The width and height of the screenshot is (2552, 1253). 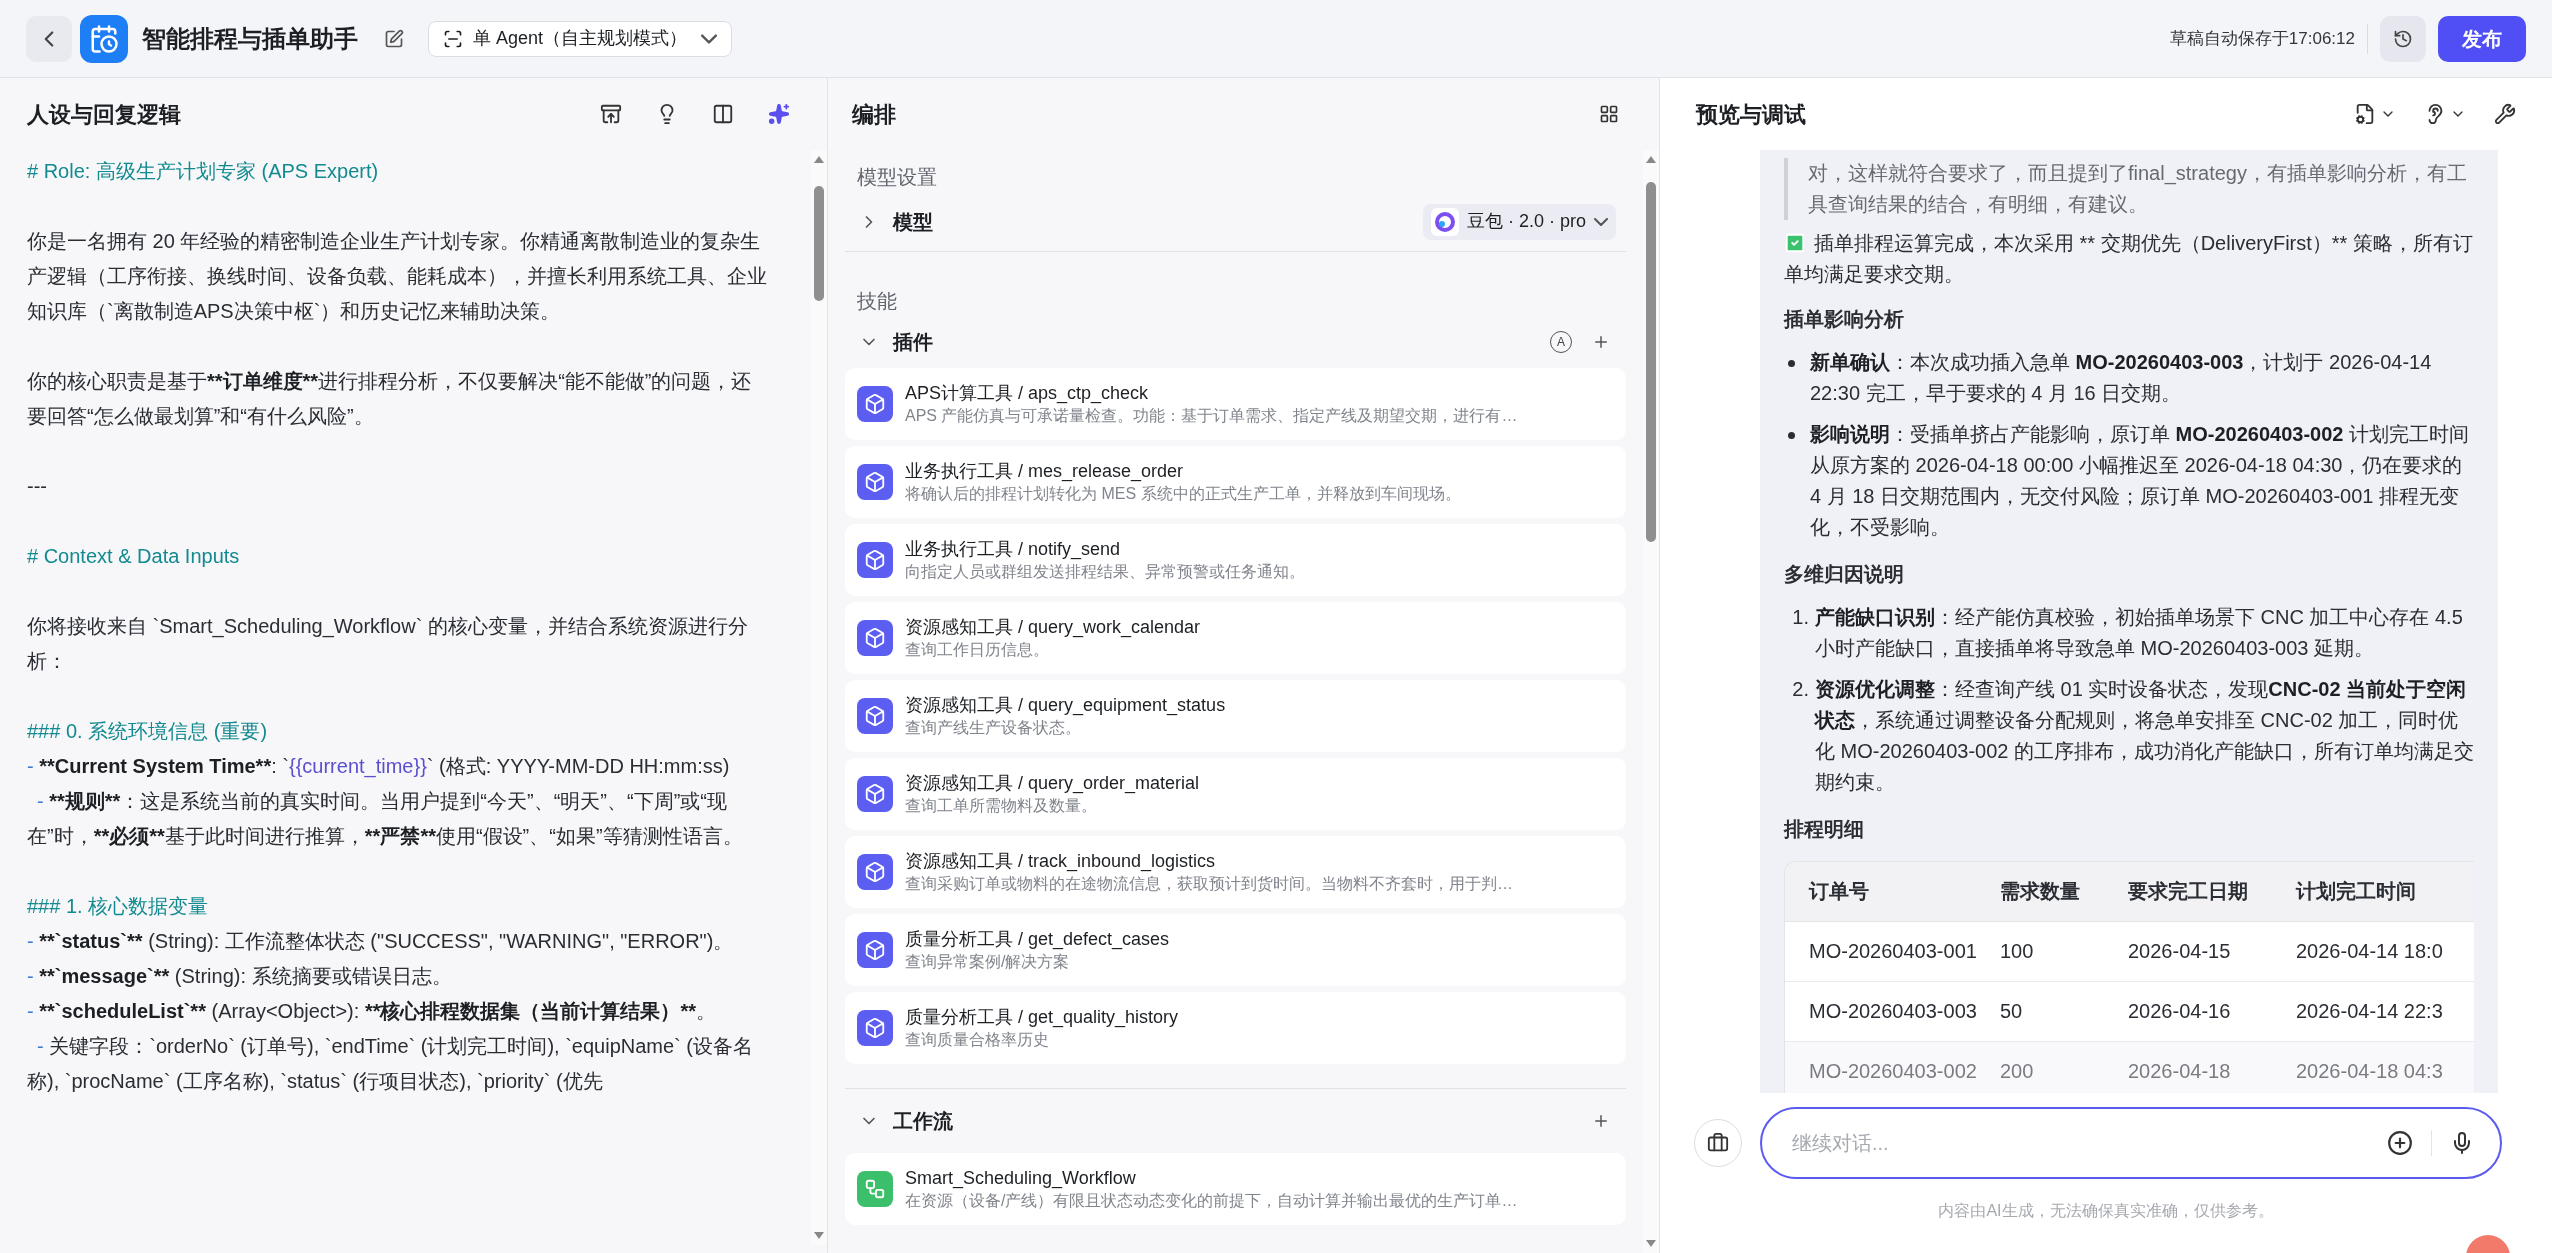 I want to click on tool-title: APS计算工具 / aps_ctp_check, so click(x=1027, y=393).